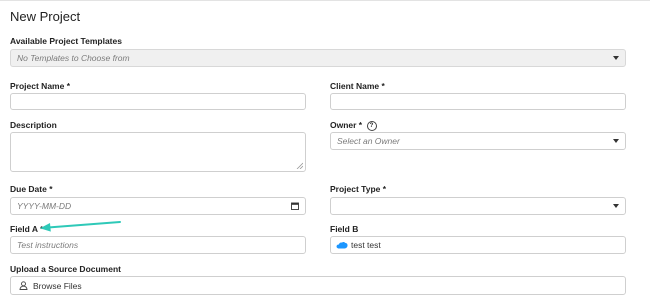 This screenshot has height=308, width=650. I want to click on description-label: Description, so click(33, 125).